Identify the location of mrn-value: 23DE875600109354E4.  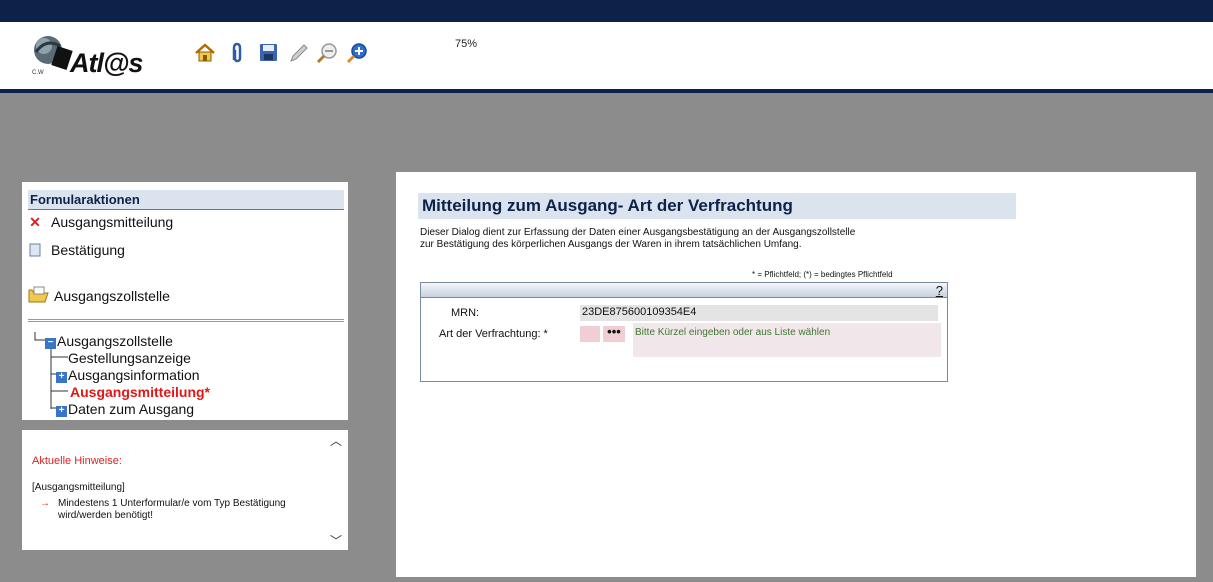
(759, 313).